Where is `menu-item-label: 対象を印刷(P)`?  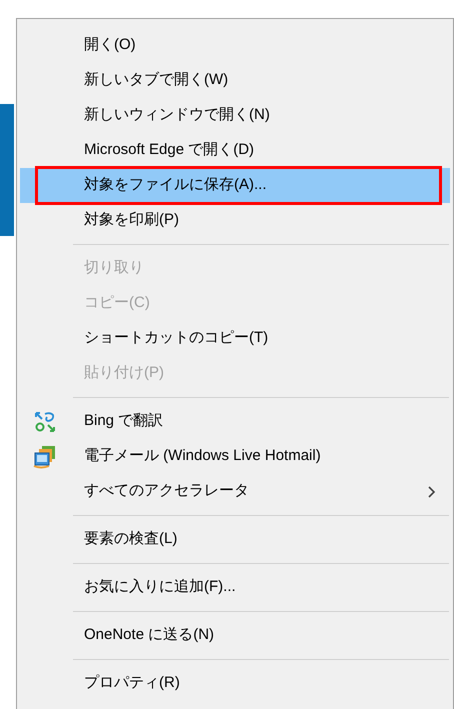 menu-item-label: 対象を印刷(P) is located at coordinates (131, 220).